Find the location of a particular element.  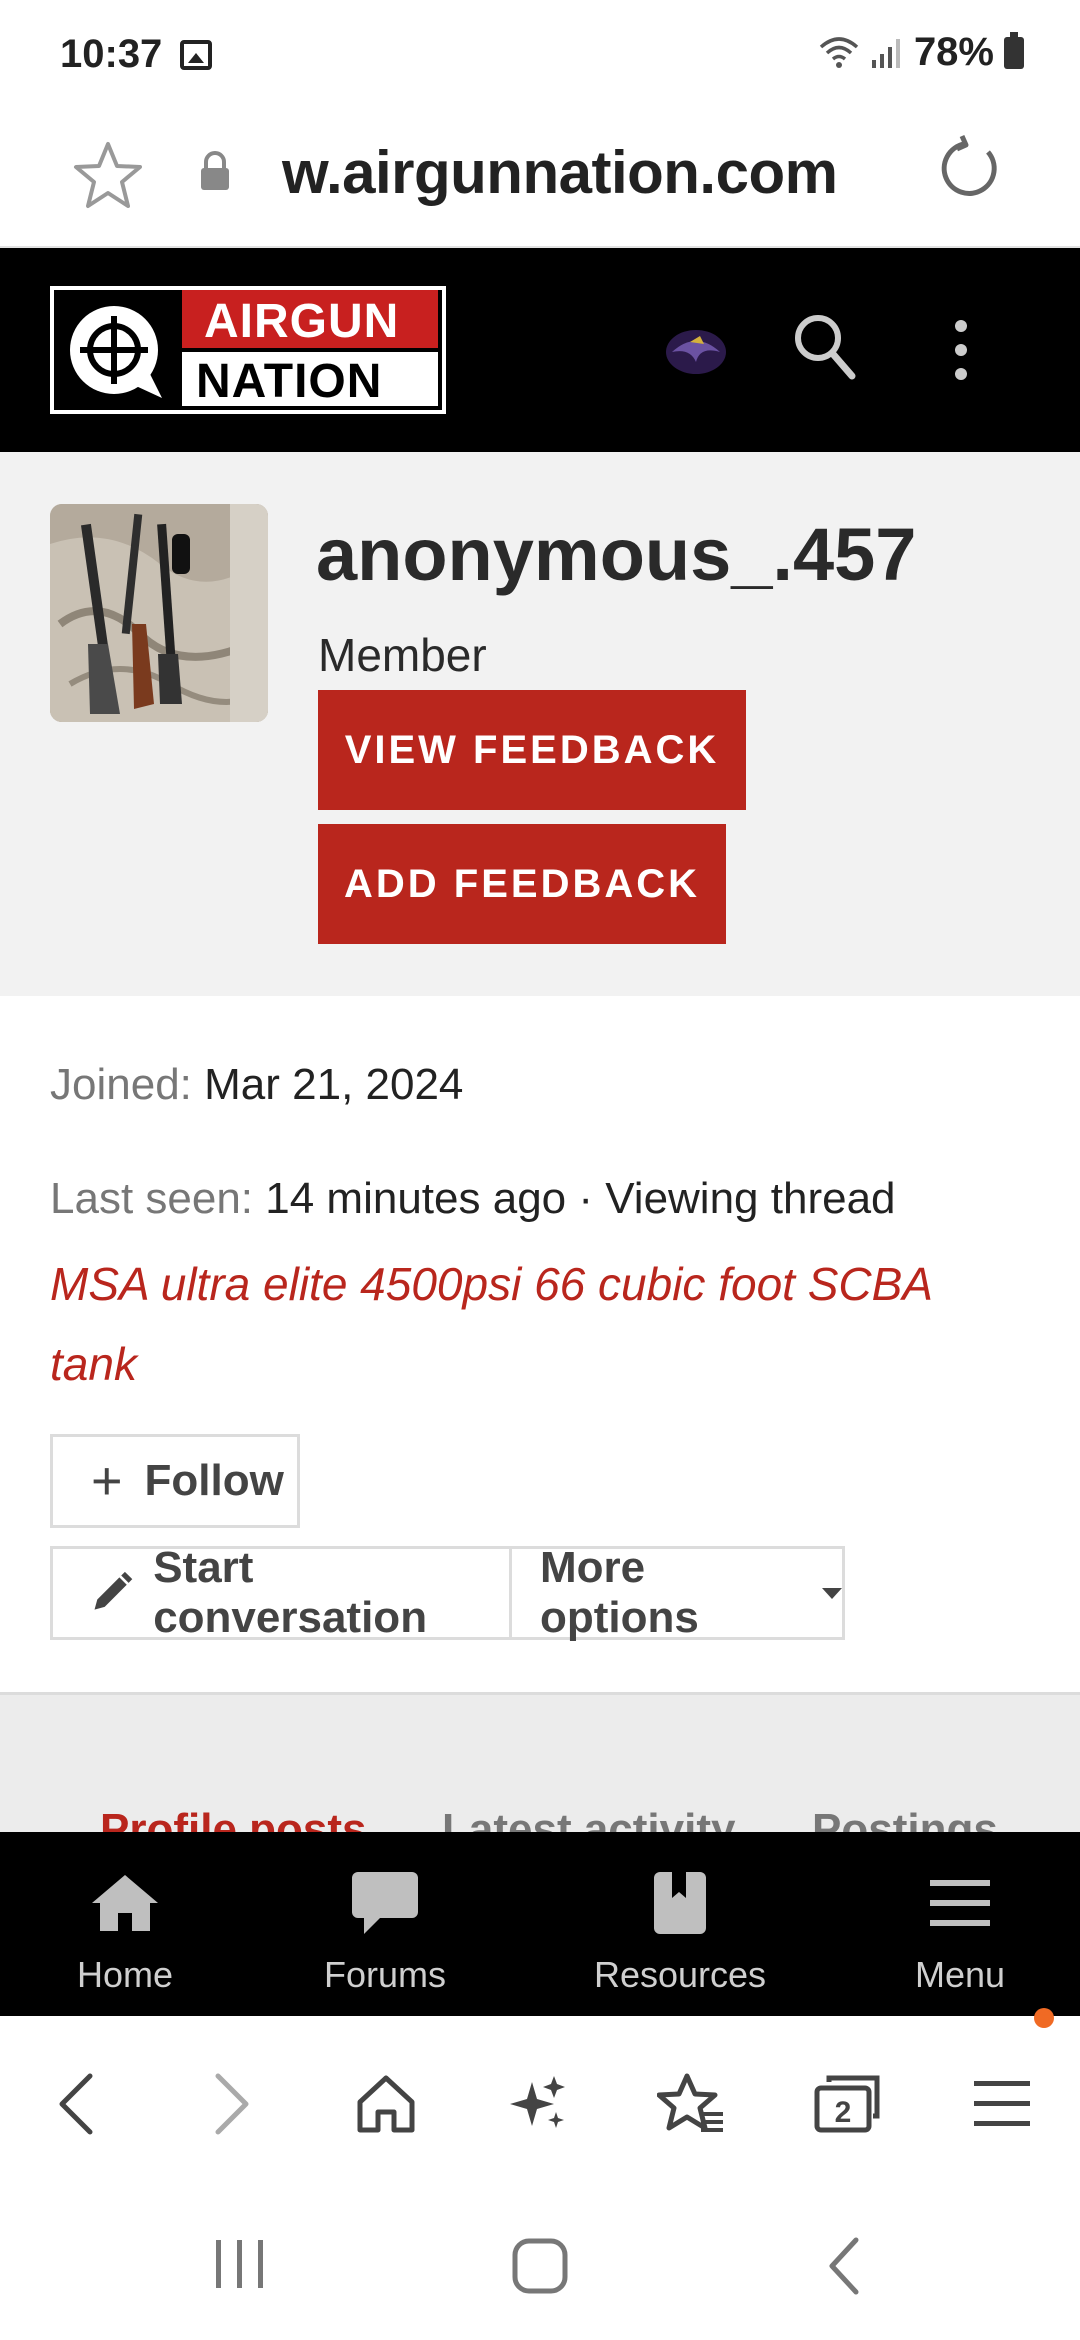

tabs-button: 2 is located at coordinates (848, 2104).